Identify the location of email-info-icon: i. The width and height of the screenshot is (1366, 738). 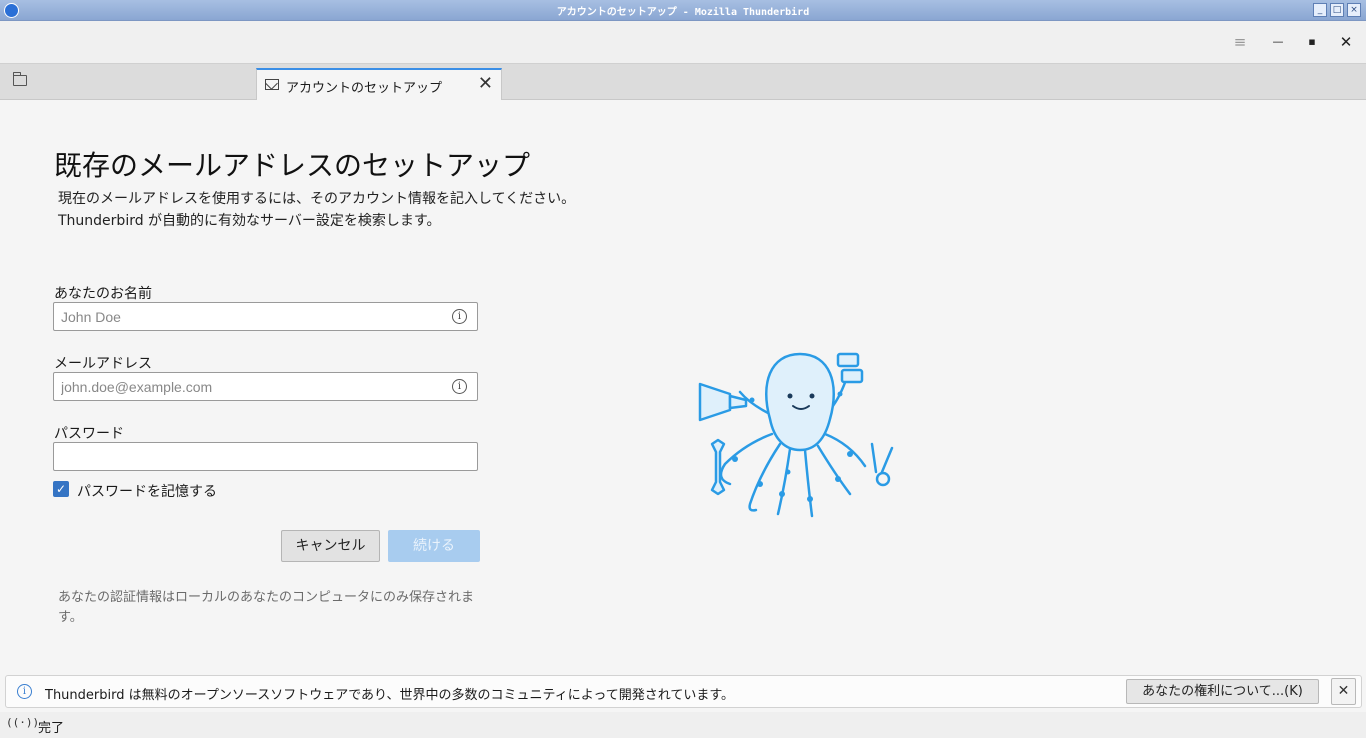
(459, 386).